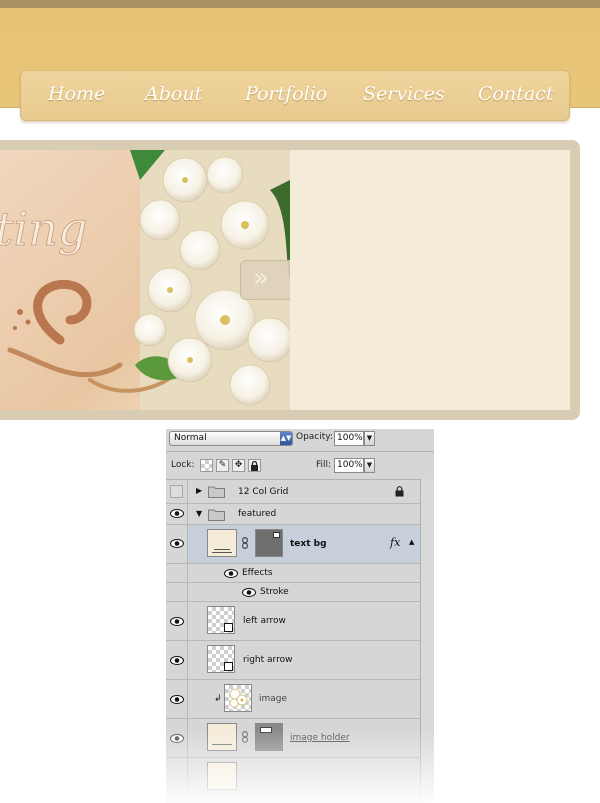 The image size is (600, 803). What do you see at coordinates (263, 492) in the screenshot?
I see `layer-name: 12 Col Grid` at bounding box center [263, 492].